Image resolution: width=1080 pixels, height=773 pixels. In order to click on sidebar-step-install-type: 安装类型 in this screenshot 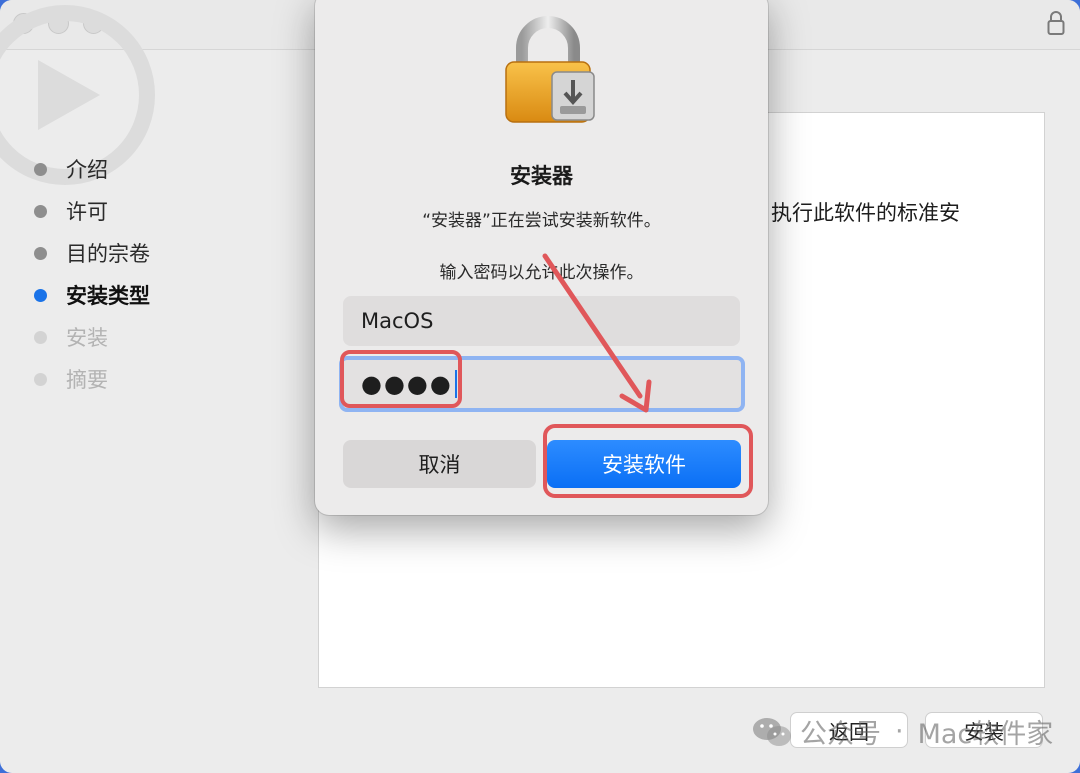, I will do `click(92, 295)`.